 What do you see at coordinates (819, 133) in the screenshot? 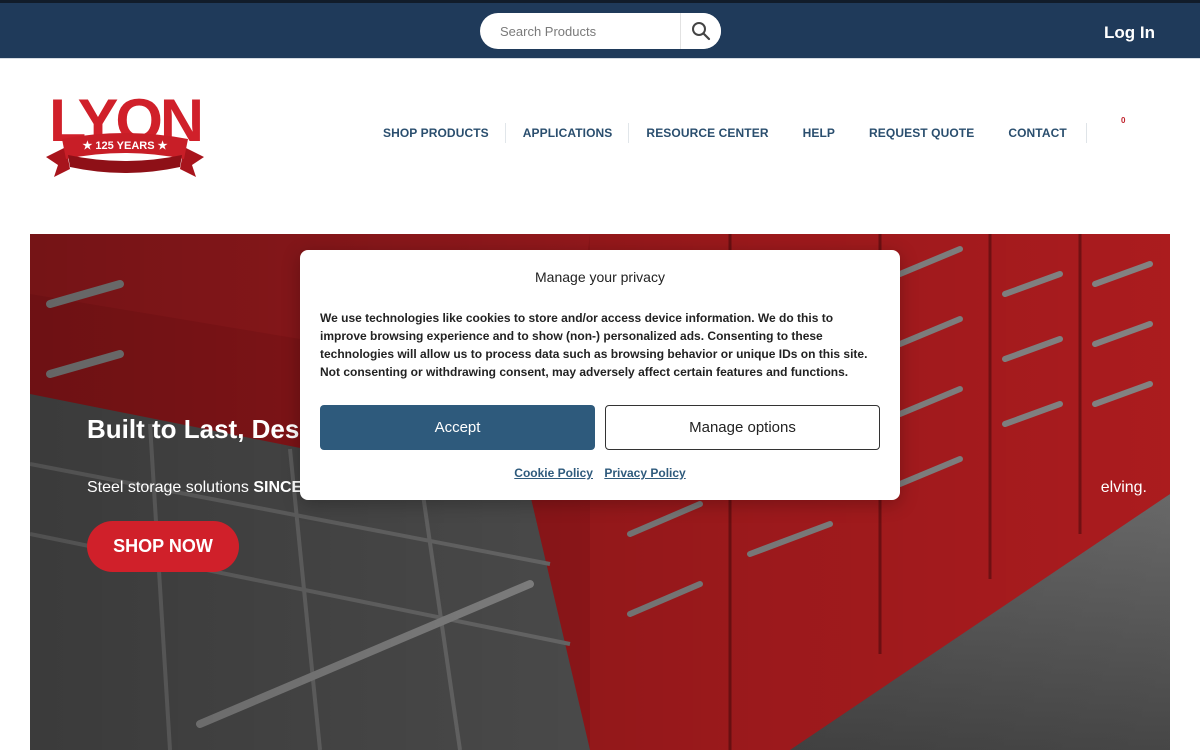
I see `nav-help: HELP` at bounding box center [819, 133].